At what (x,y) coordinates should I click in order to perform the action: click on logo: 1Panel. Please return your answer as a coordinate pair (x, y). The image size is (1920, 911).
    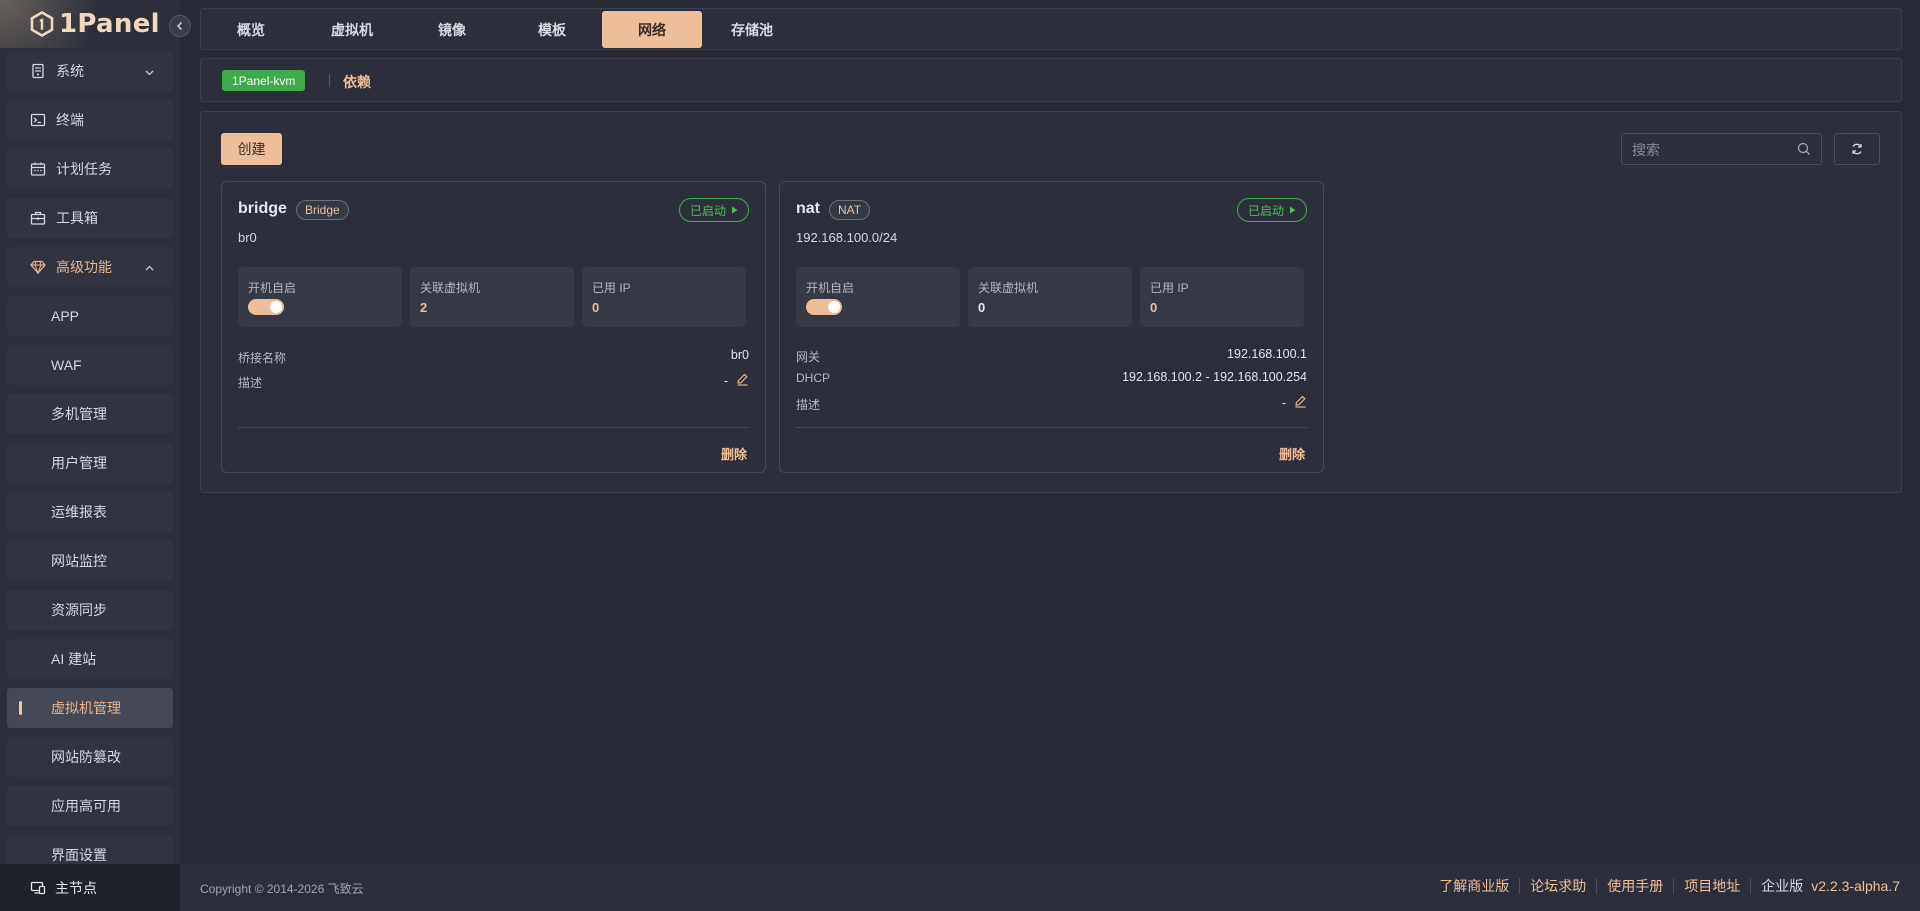
    Looking at the image, I should click on (94, 24).